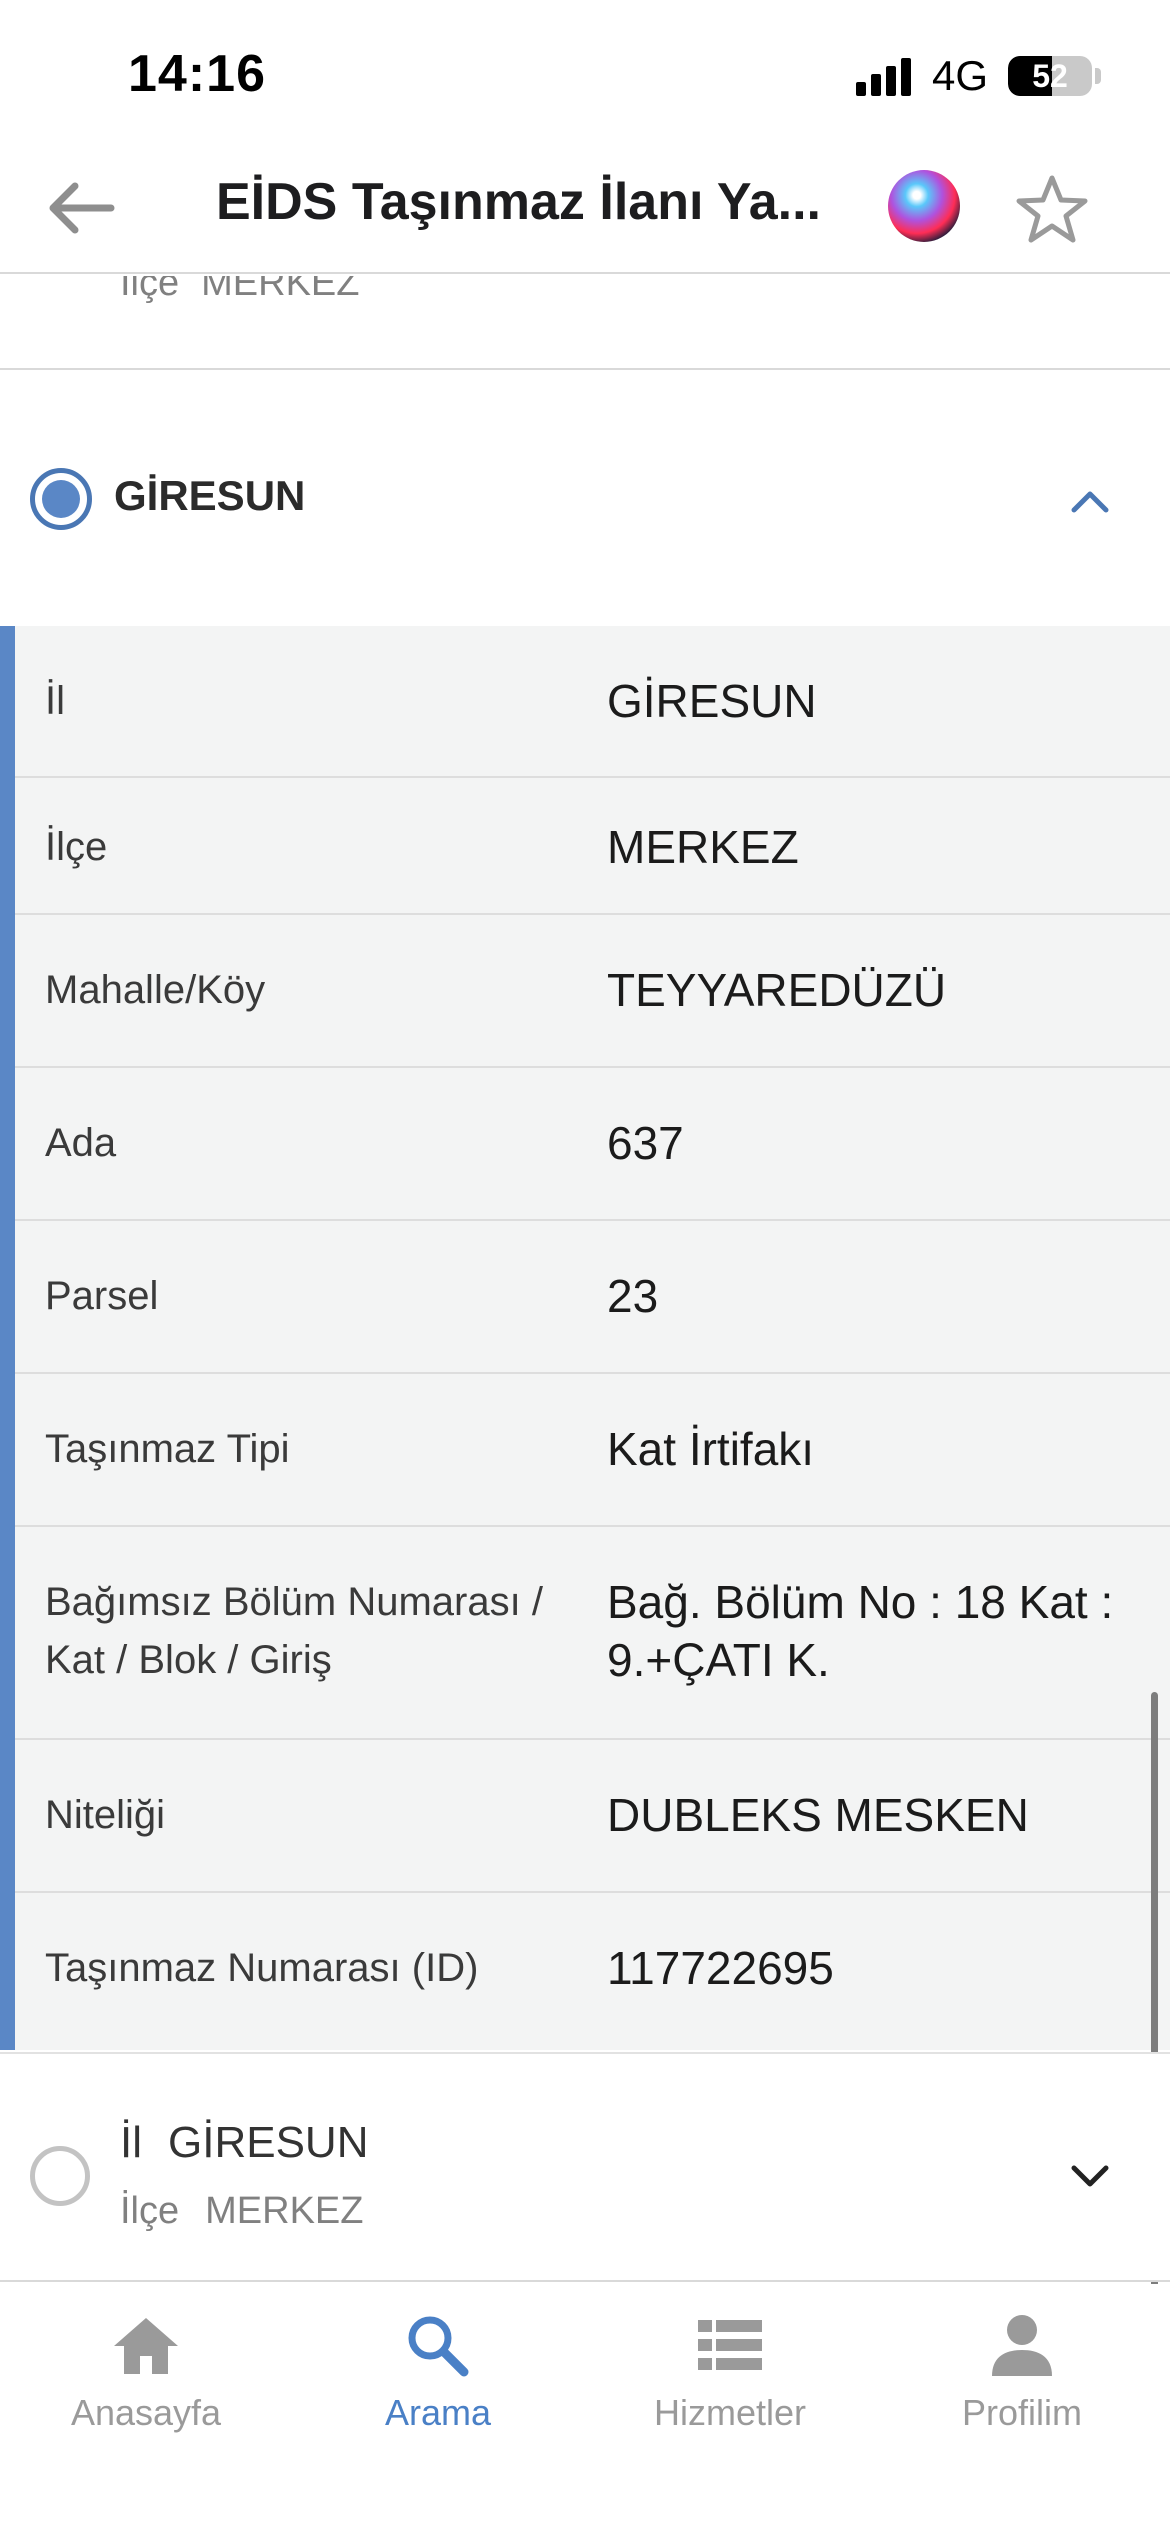 This screenshot has width=1170, height=2532. I want to click on status-time: 14:16, so click(197, 74).